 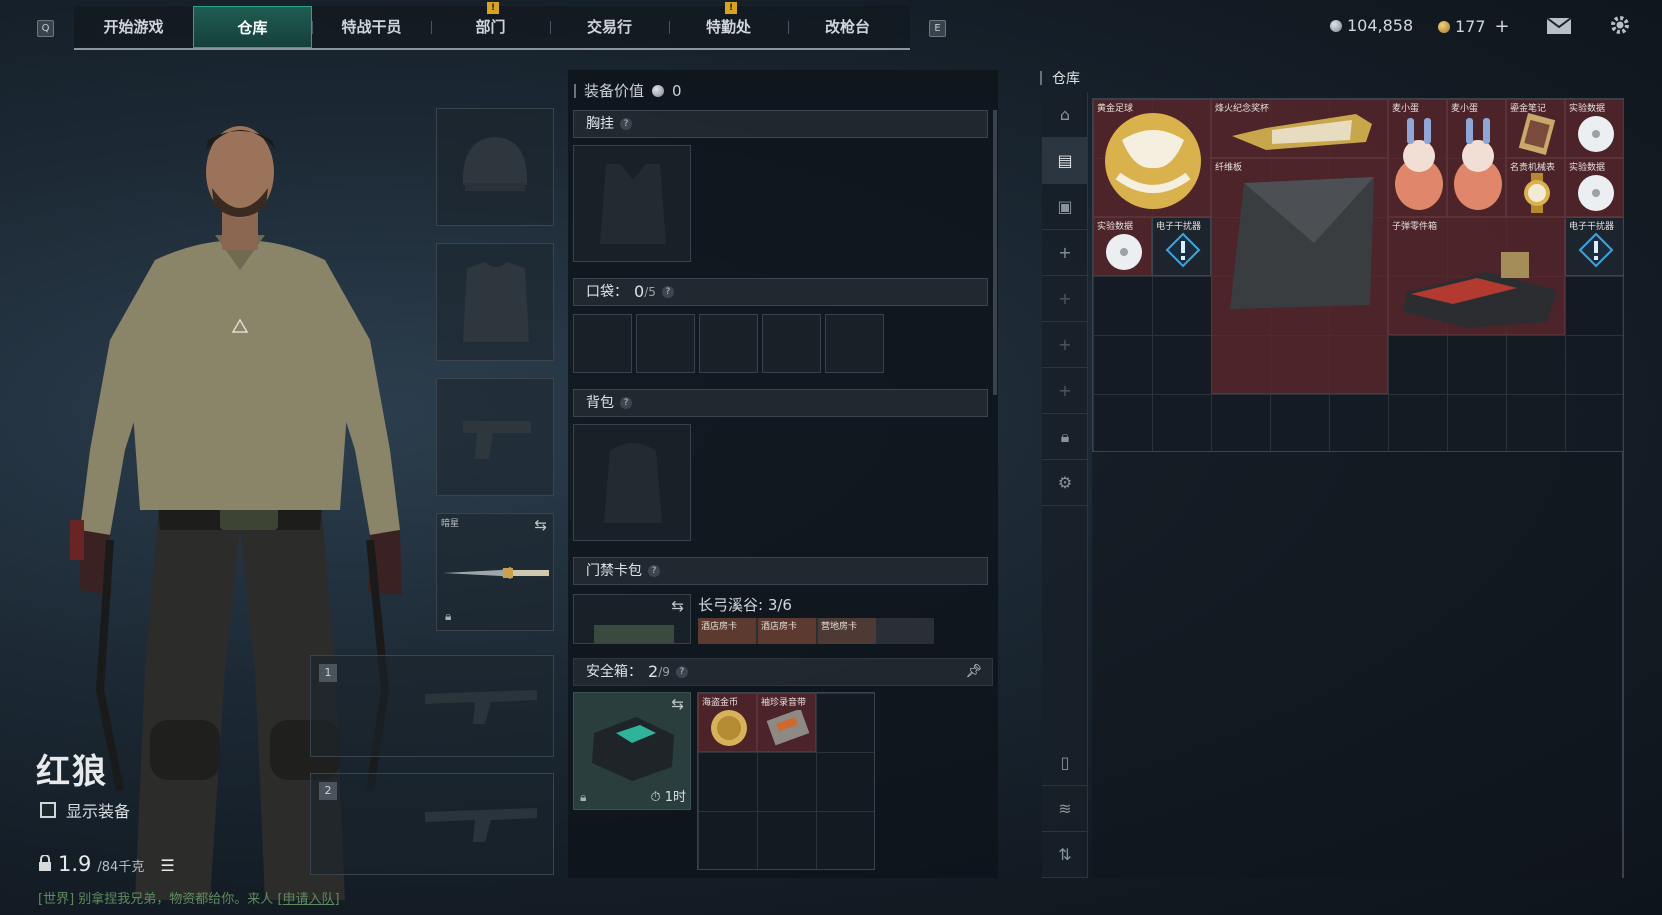 What do you see at coordinates (432, 706) in the screenshot?
I see `primary-weapon-slot-1: 1` at bounding box center [432, 706].